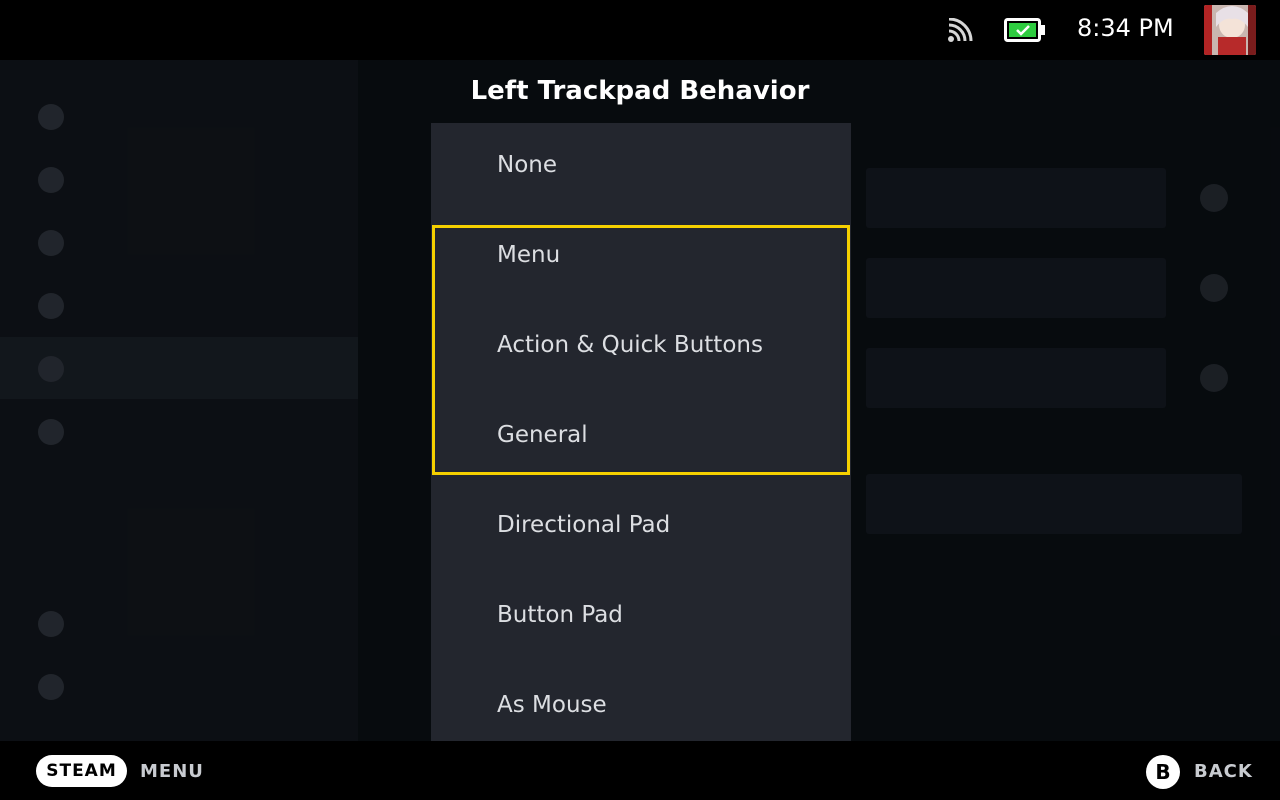 Image resolution: width=1280 pixels, height=800 pixels. Describe the element at coordinates (641, 168) in the screenshot. I see `option-none: None` at that location.